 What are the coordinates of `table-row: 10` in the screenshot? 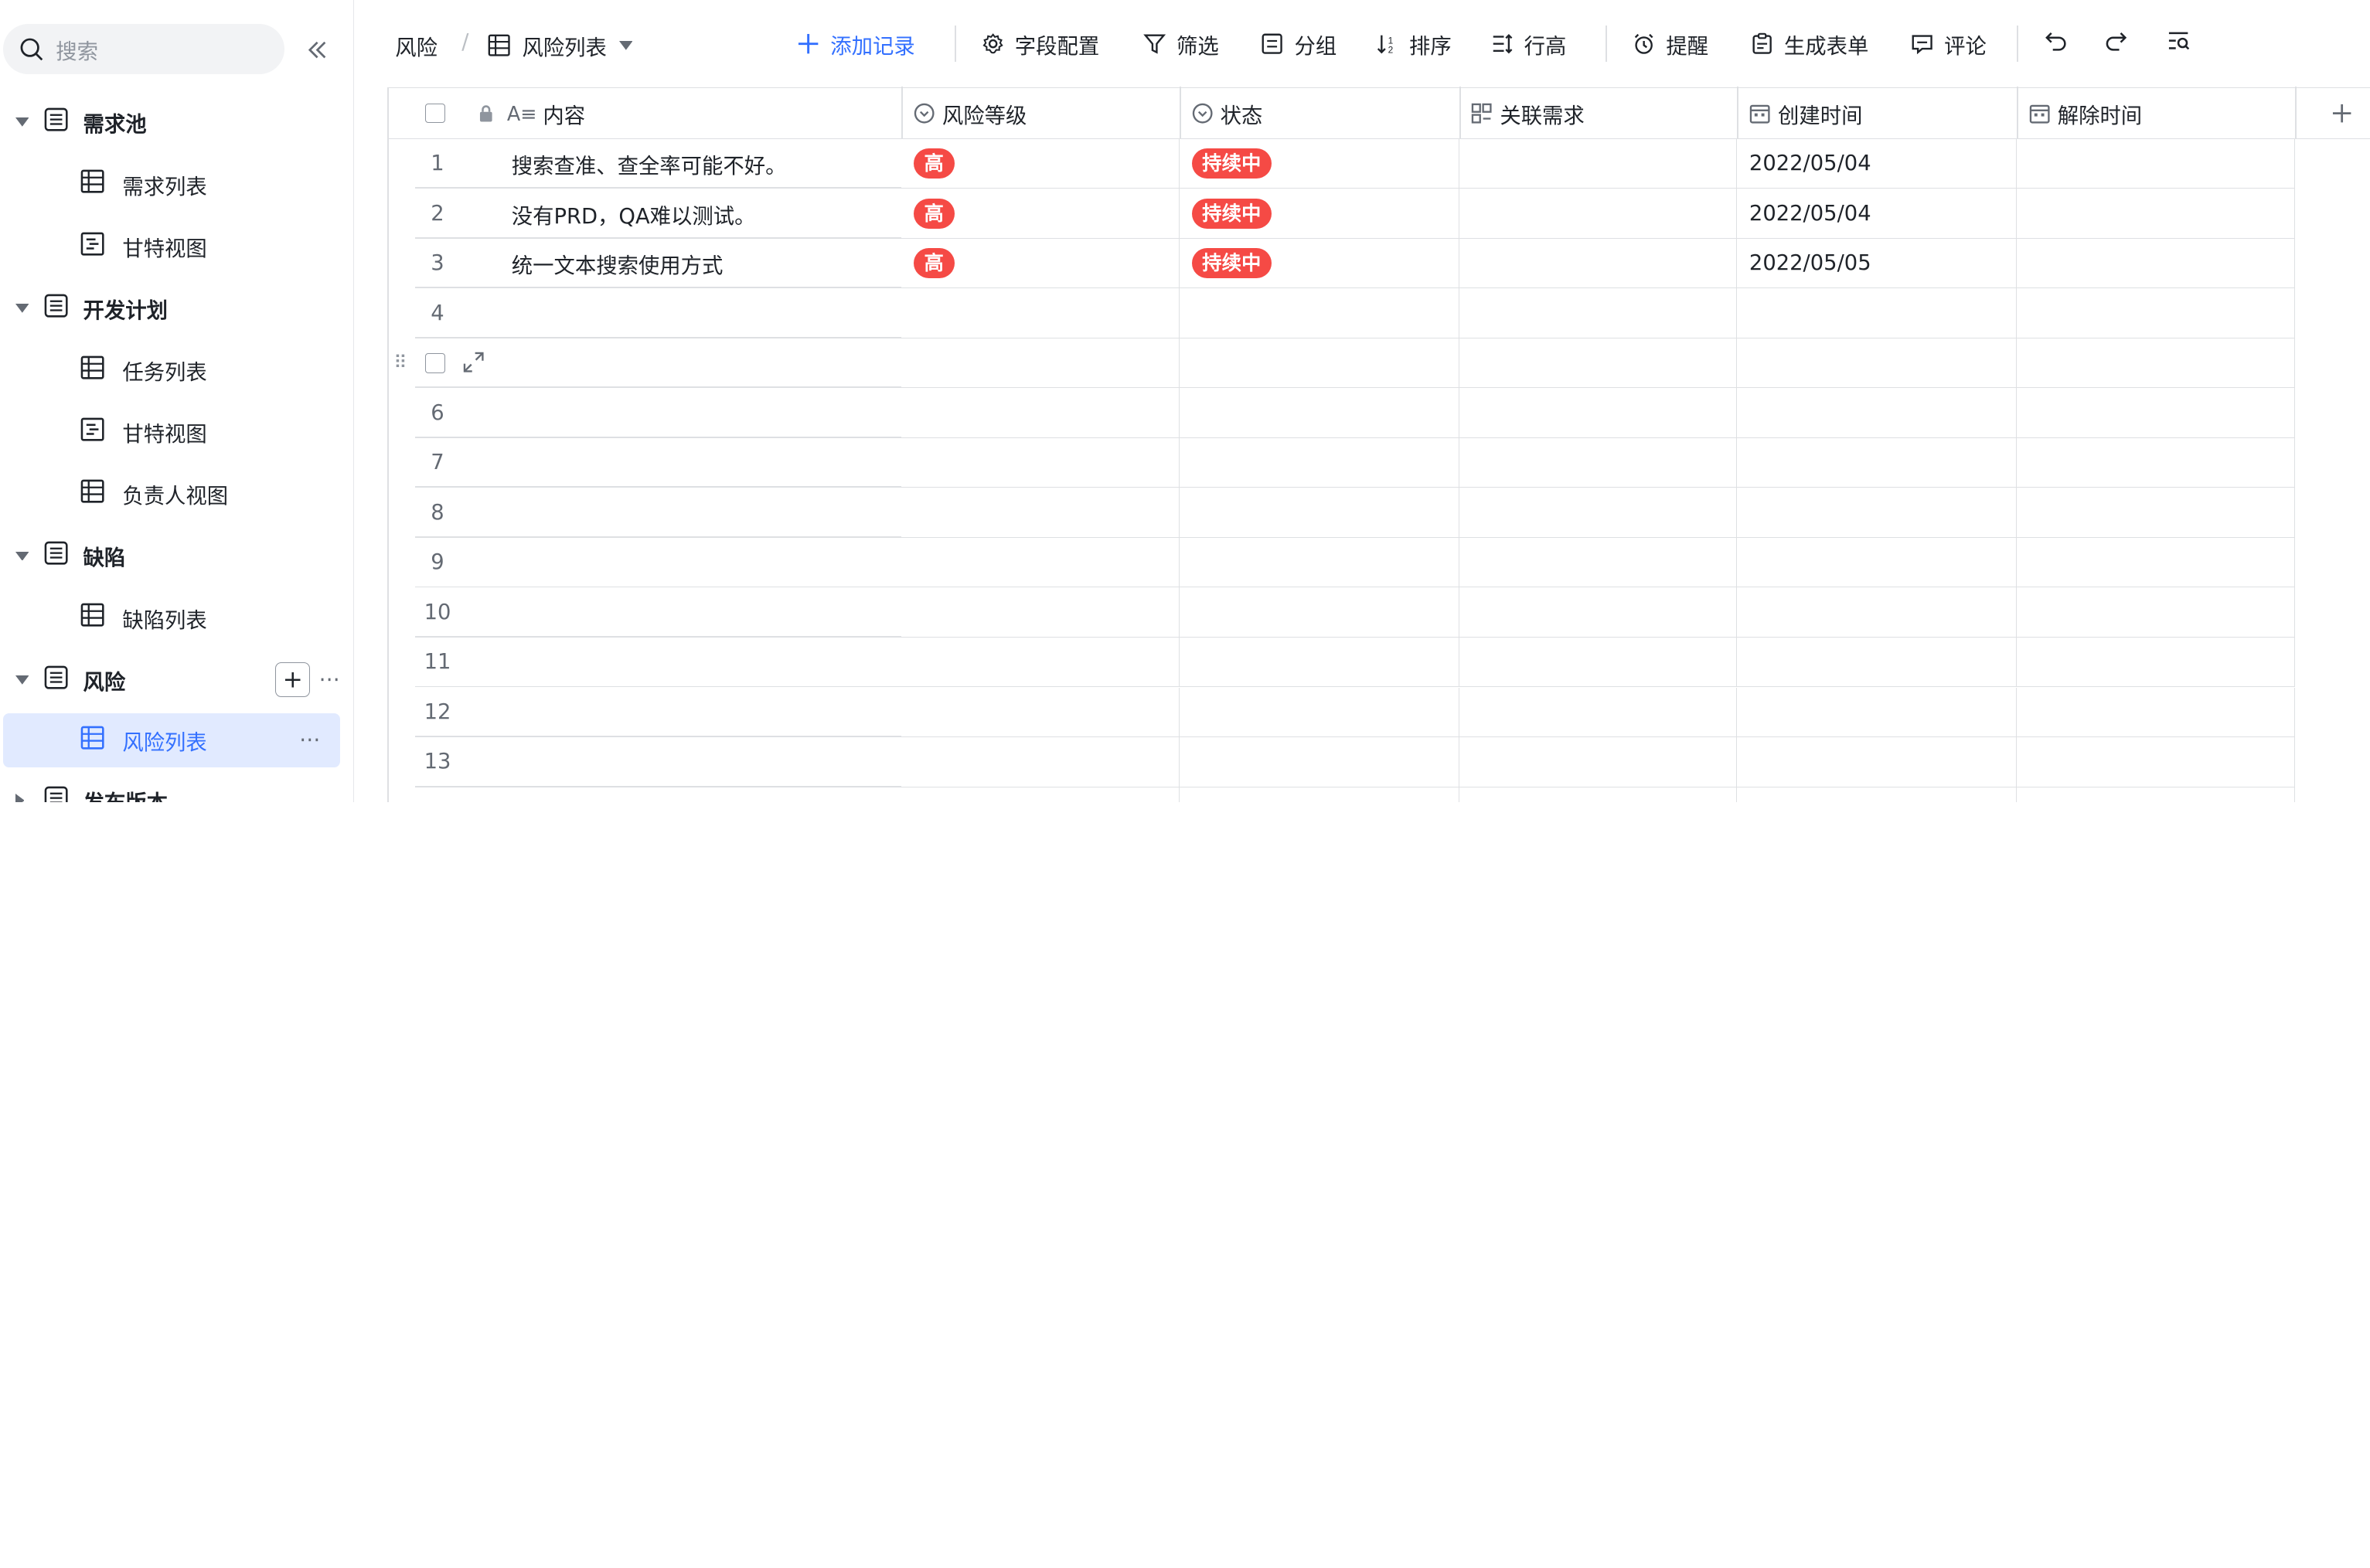 It's located at (1341, 612).